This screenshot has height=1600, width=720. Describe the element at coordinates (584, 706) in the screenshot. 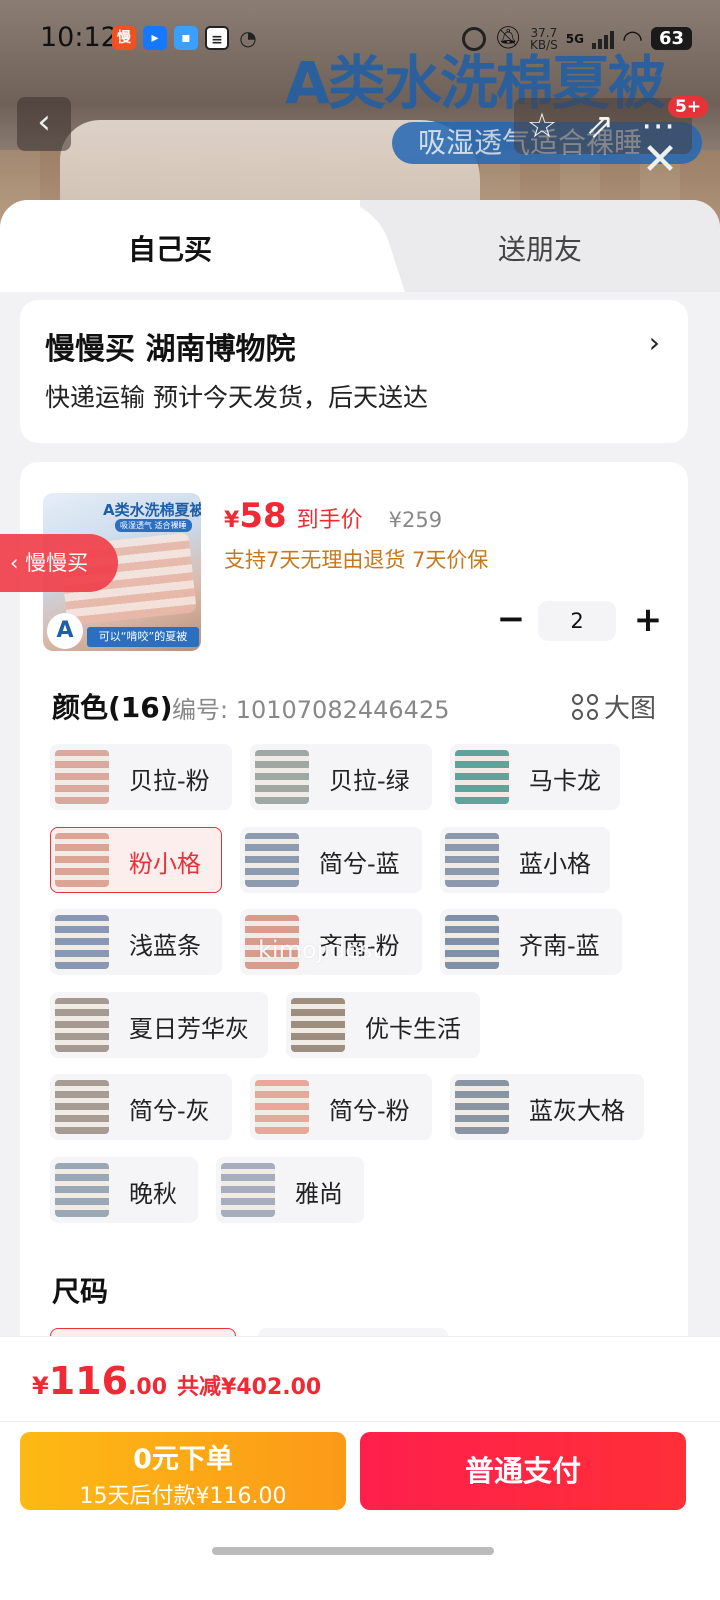

I see `grid-icon` at that location.